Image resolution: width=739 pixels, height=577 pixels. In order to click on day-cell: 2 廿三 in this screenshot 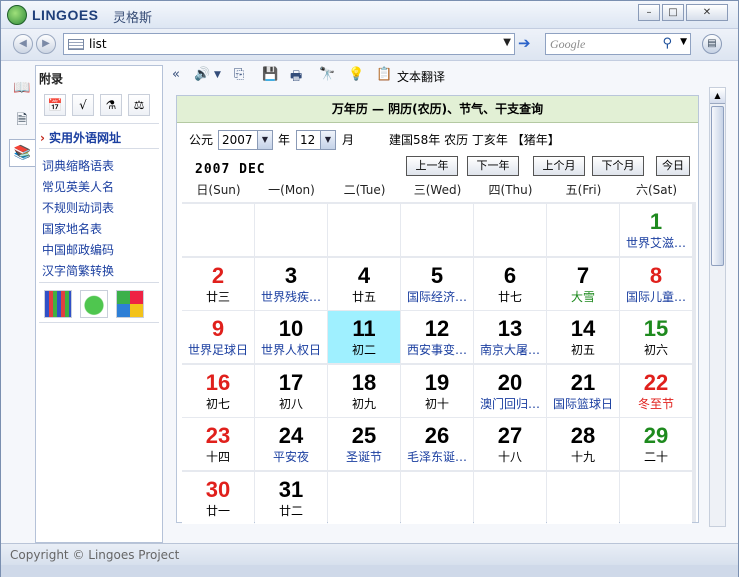, I will do `click(218, 283)`.